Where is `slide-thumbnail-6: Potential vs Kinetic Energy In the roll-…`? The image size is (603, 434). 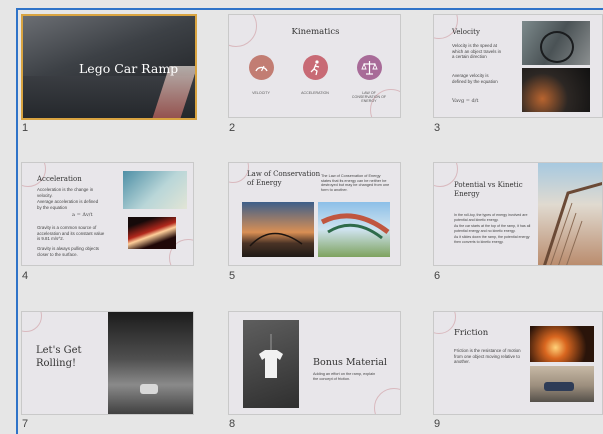
slide-thumbnail-6: Potential vs Kinetic Energy In the roll-… is located at coordinates (518, 214).